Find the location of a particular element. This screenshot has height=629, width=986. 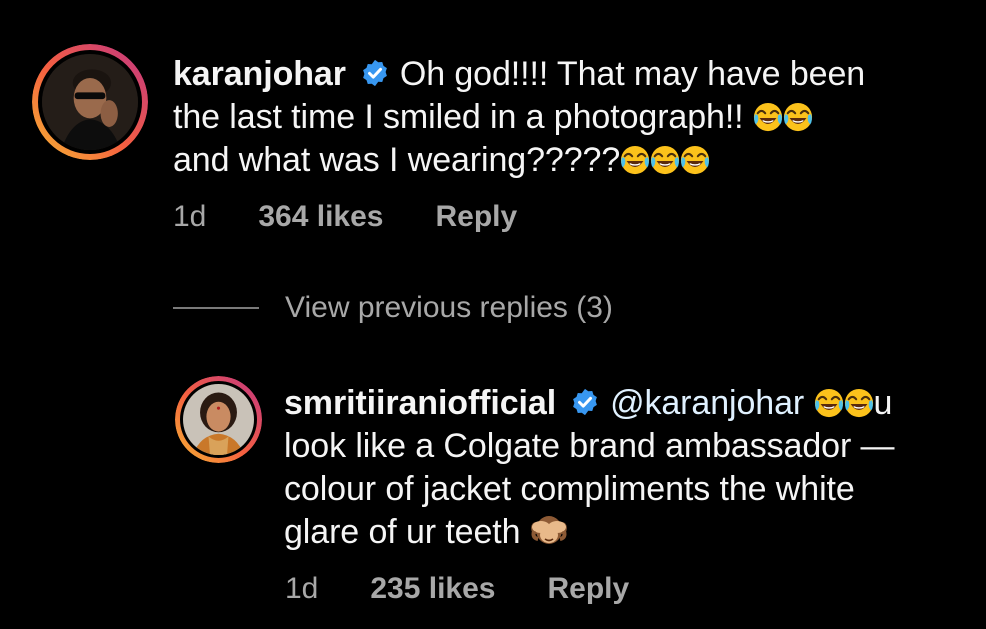

reply-line-2: look like a Colgate brand ambassador — is located at coordinates (589, 446).